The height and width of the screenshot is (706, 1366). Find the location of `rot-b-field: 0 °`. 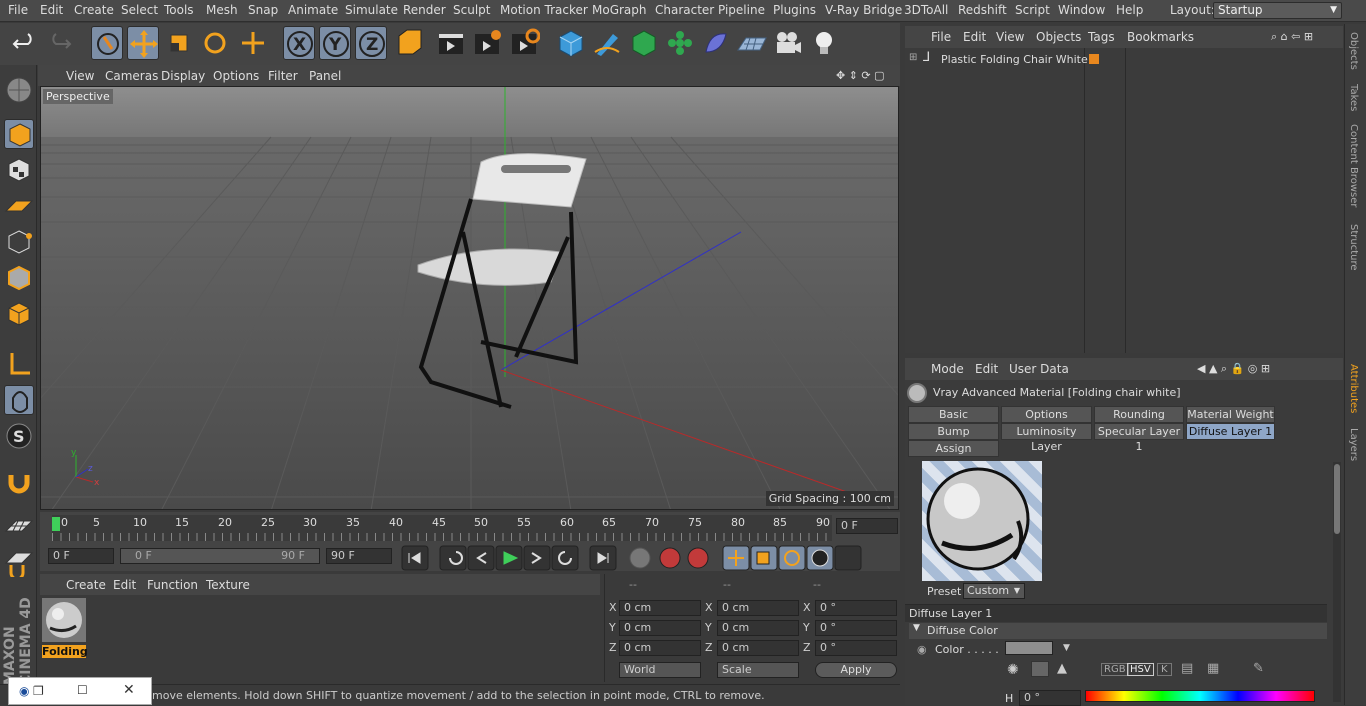

rot-b-field: 0 ° is located at coordinates (856, 648).